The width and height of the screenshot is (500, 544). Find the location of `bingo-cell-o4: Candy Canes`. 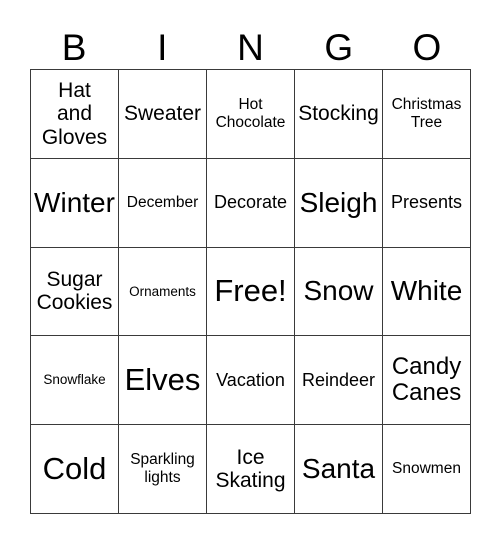

bingo-cell-o4: Candy Canes is located at coordinates (427, 381).